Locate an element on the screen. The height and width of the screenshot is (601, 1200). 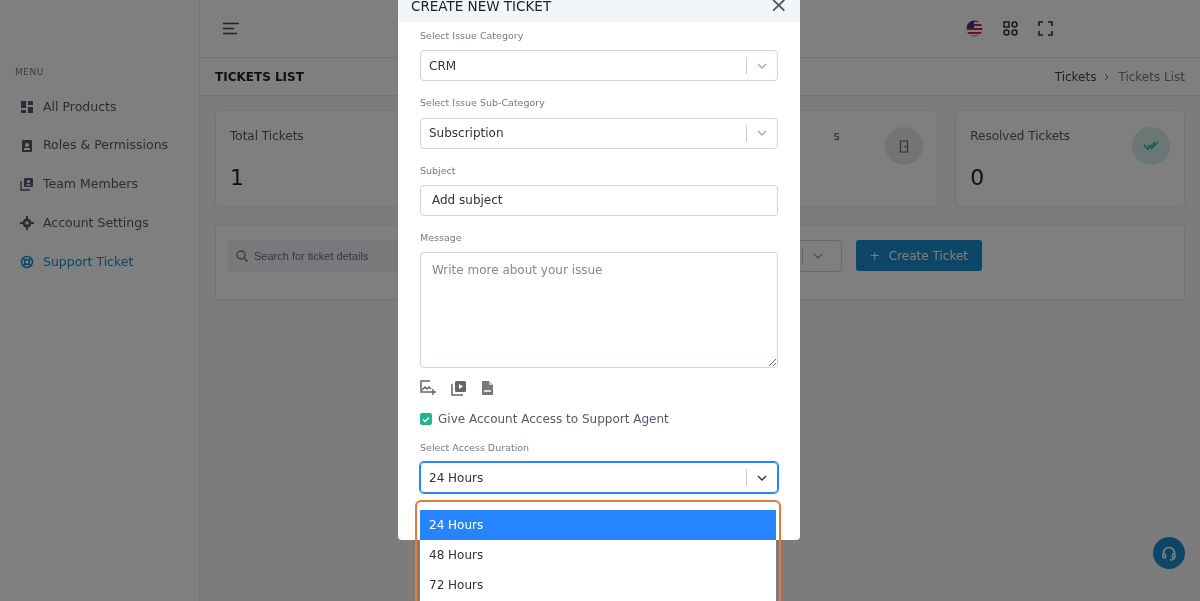
page-title: TICKETS LIST is located at coordinates (259, 77).